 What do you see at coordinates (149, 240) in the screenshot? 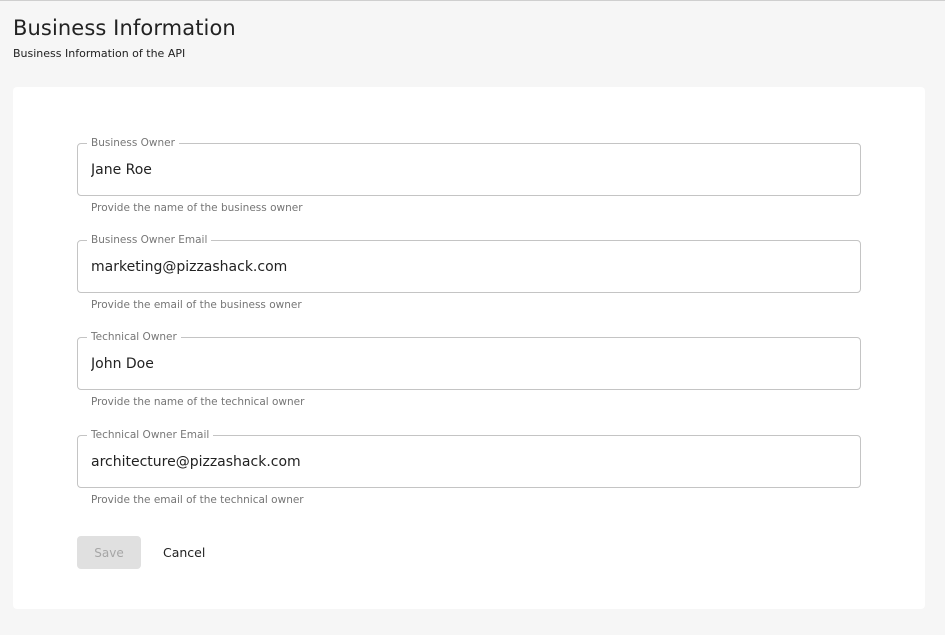
I see `business-owner-email-label: Business Owner Email` at bounding box center [149, 240].